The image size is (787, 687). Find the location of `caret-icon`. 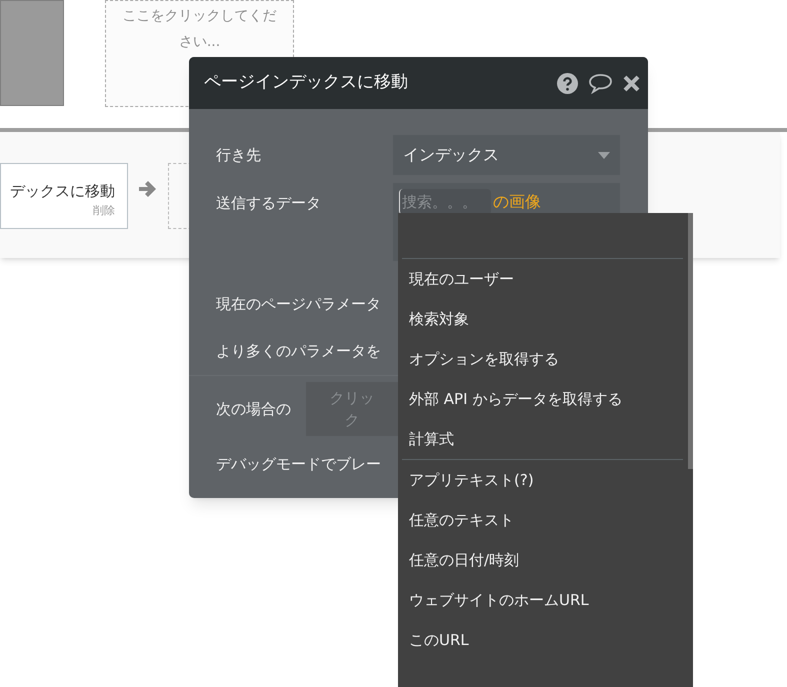

caret-icon is located at coordinates (604, 155).